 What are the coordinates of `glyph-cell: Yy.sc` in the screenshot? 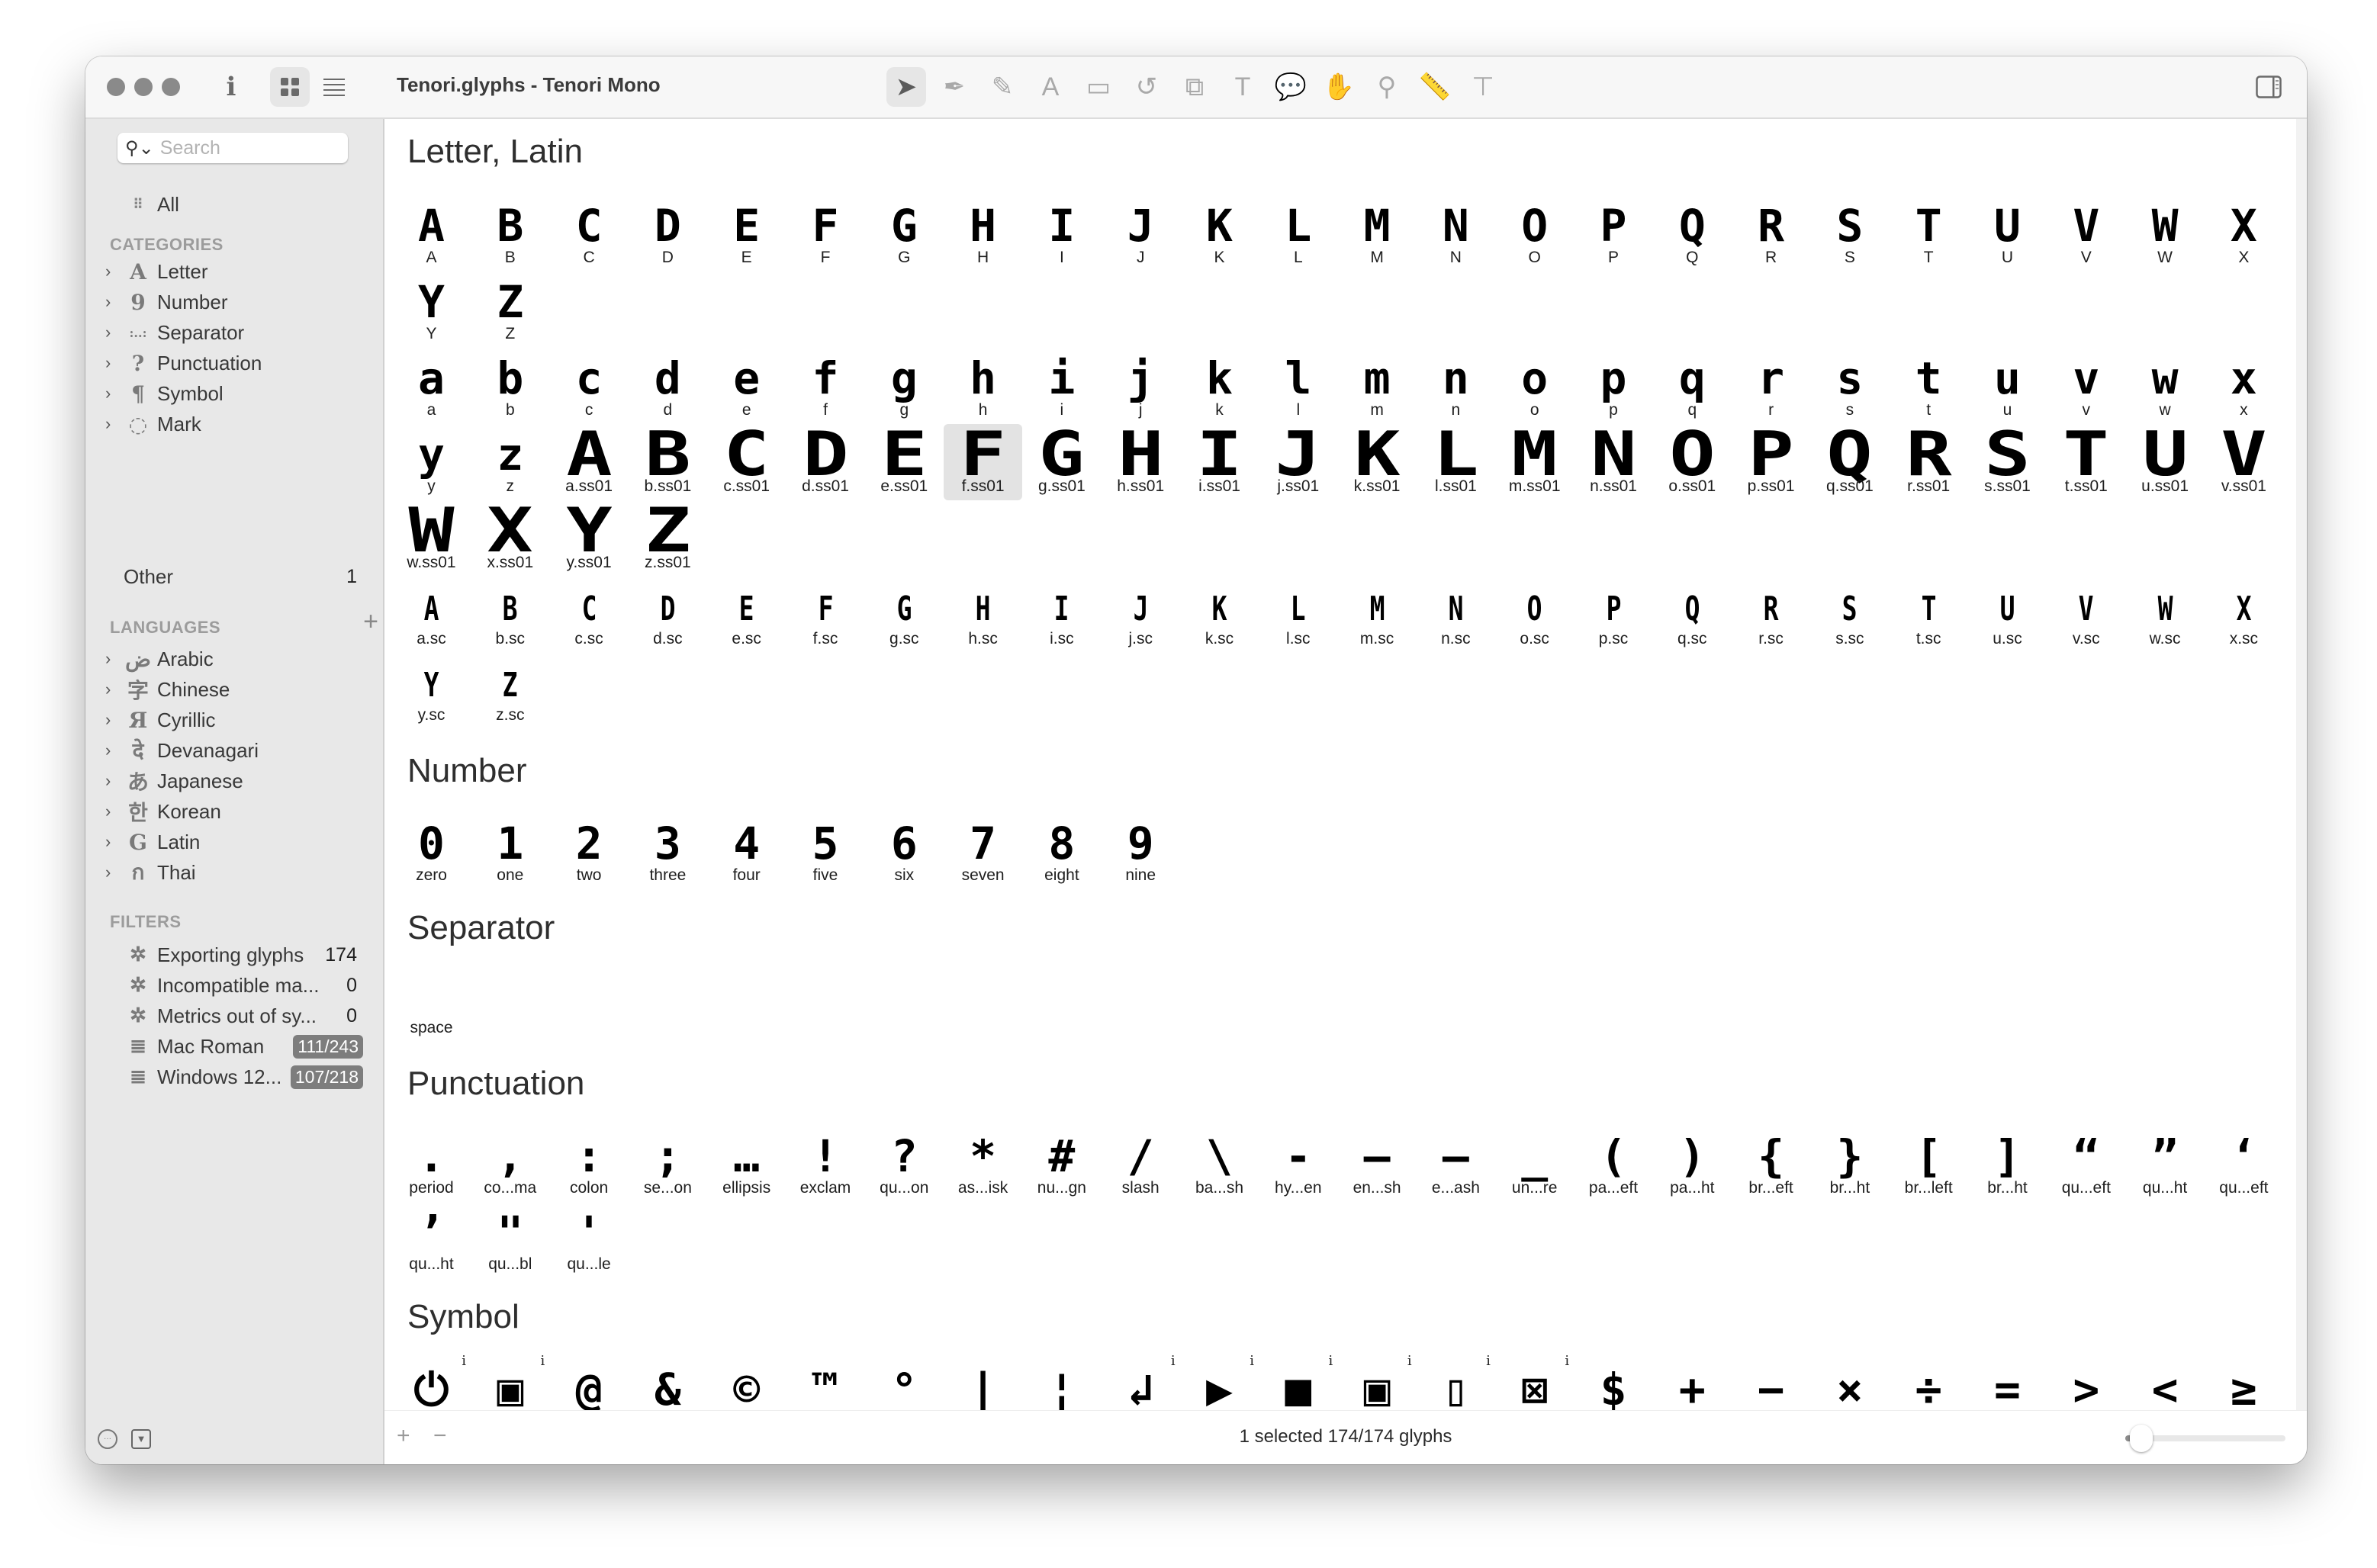 It's located at (431, 691).